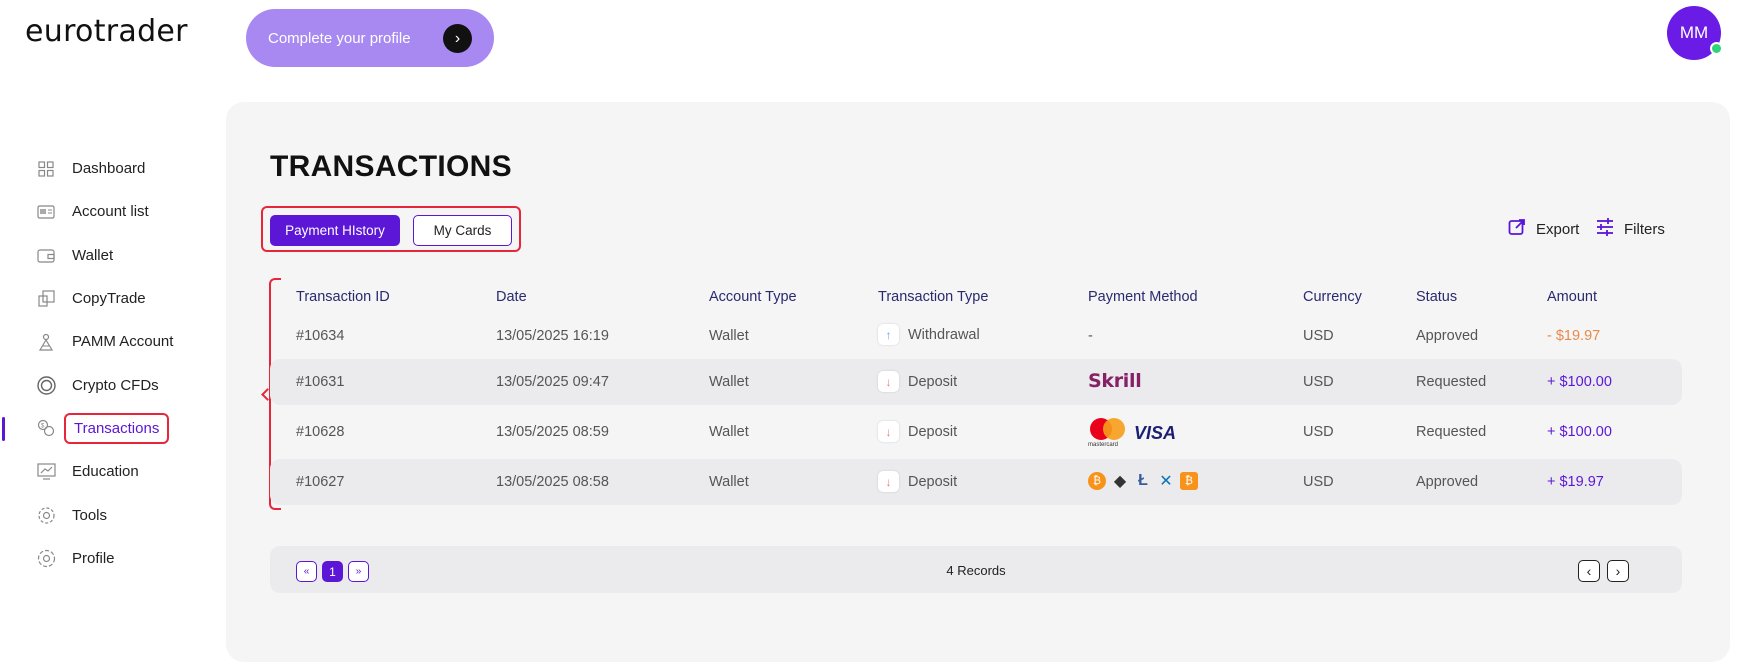  I want to click on sidebar-item-transactions: $ Transactions, so click(105, 428).